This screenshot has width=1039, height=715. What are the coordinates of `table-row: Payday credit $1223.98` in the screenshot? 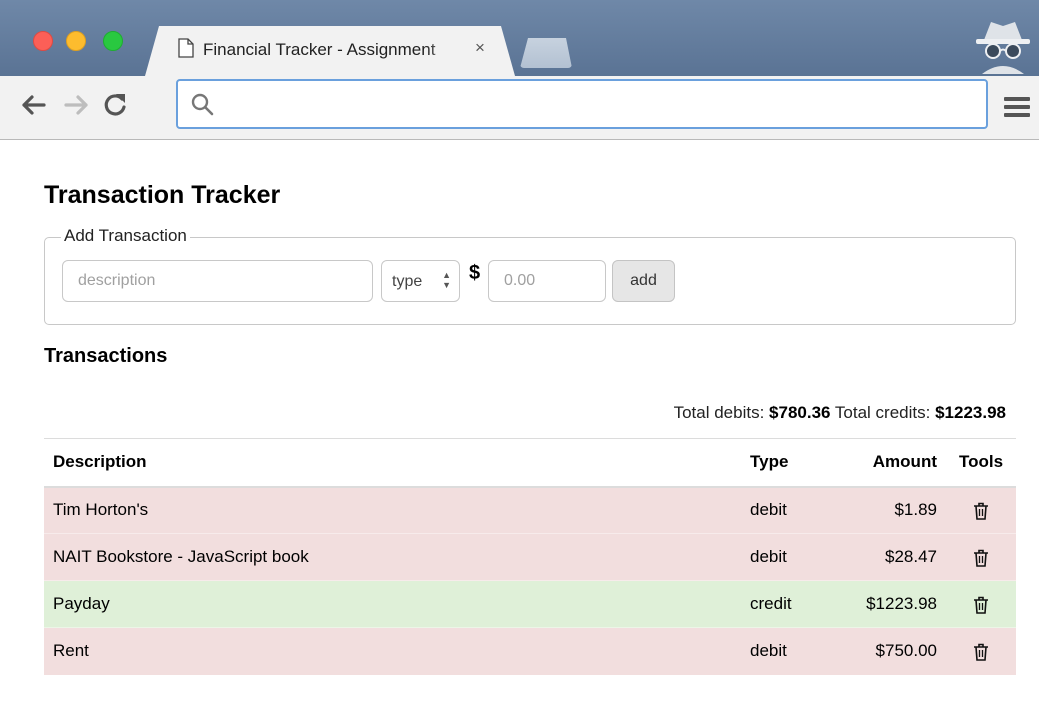 It's located at (530, 604).